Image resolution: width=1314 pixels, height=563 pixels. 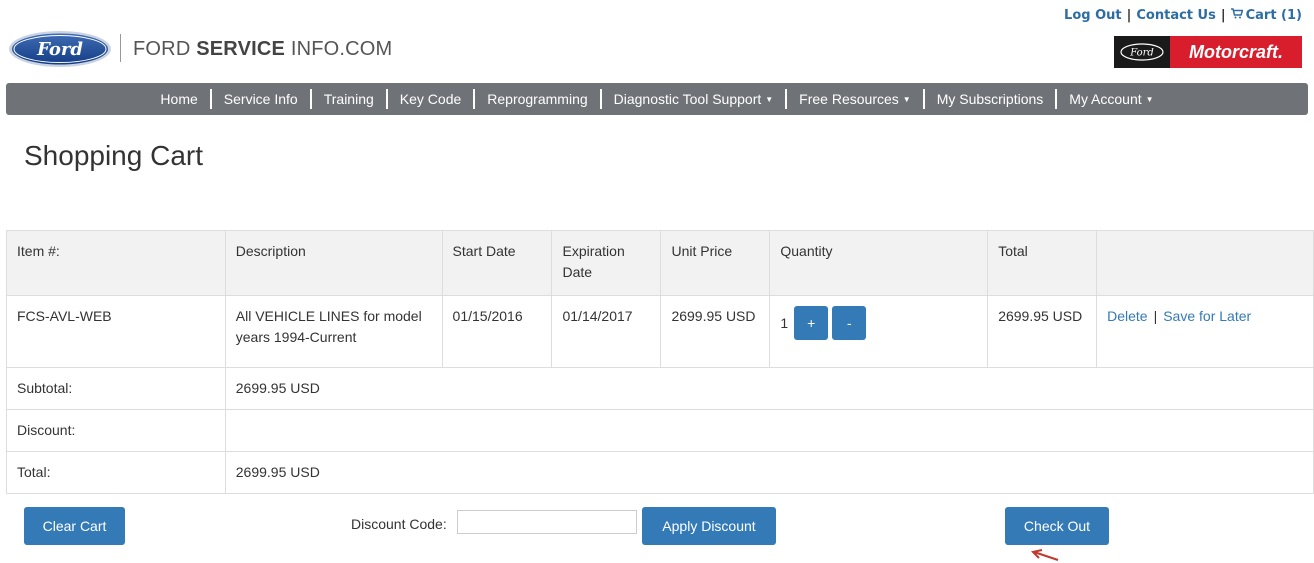 What do you see at coordinates (769, 472) in the screenshot?
I see `total-value: 2699.95 USD` at bounding box center [769, 472].